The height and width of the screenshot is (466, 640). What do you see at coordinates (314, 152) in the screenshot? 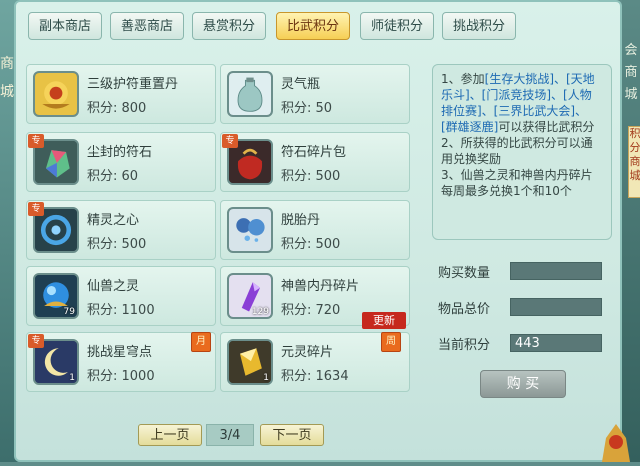
I see `item-name: 符石碎片包` at bounding box center [314, 152].